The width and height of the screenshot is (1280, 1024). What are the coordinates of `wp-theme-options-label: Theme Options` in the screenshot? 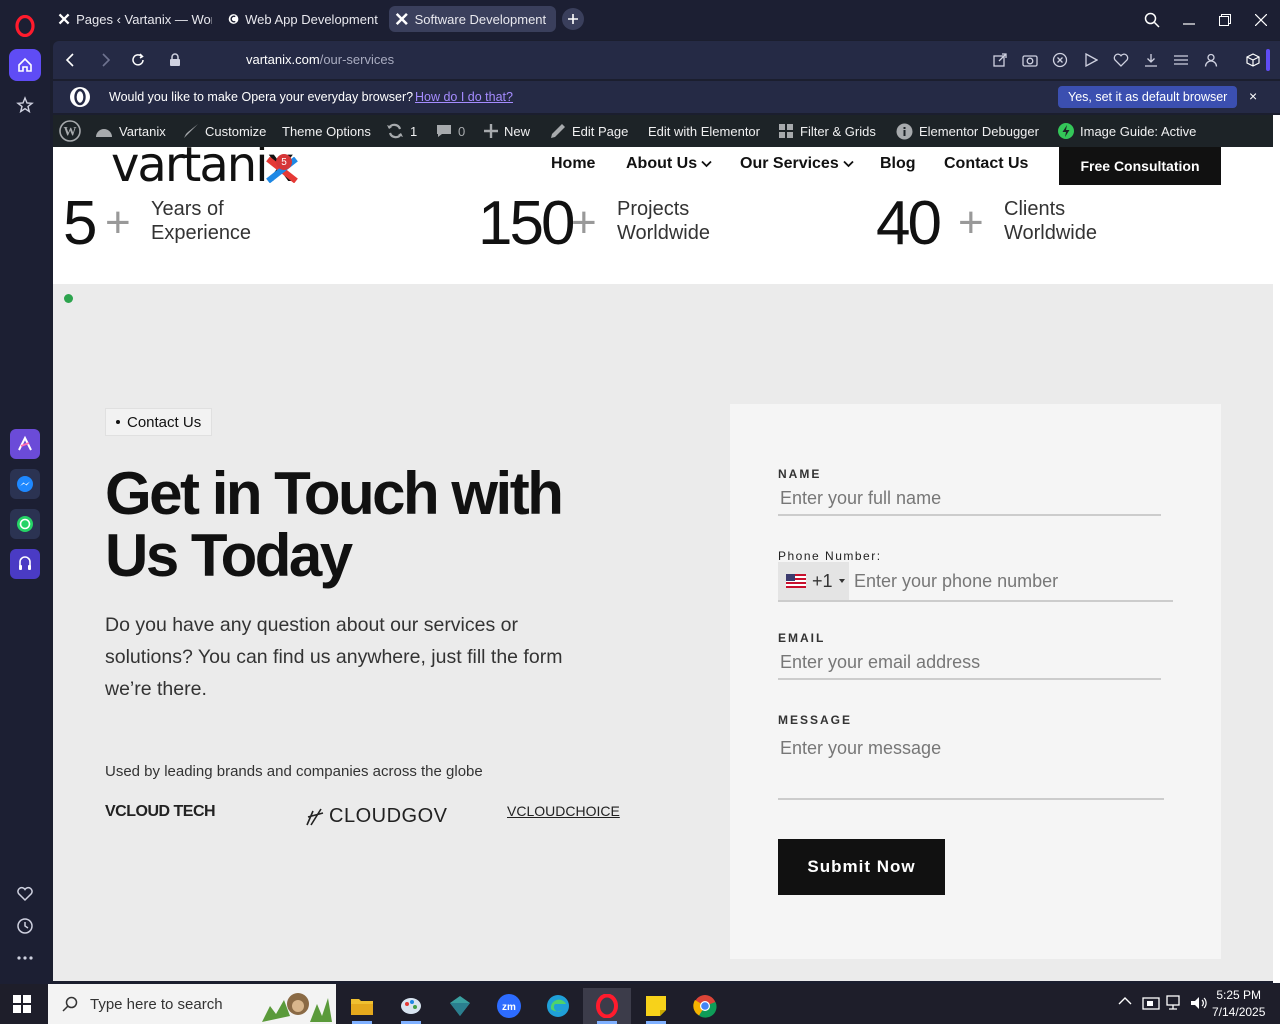 It's located at (326, 131).